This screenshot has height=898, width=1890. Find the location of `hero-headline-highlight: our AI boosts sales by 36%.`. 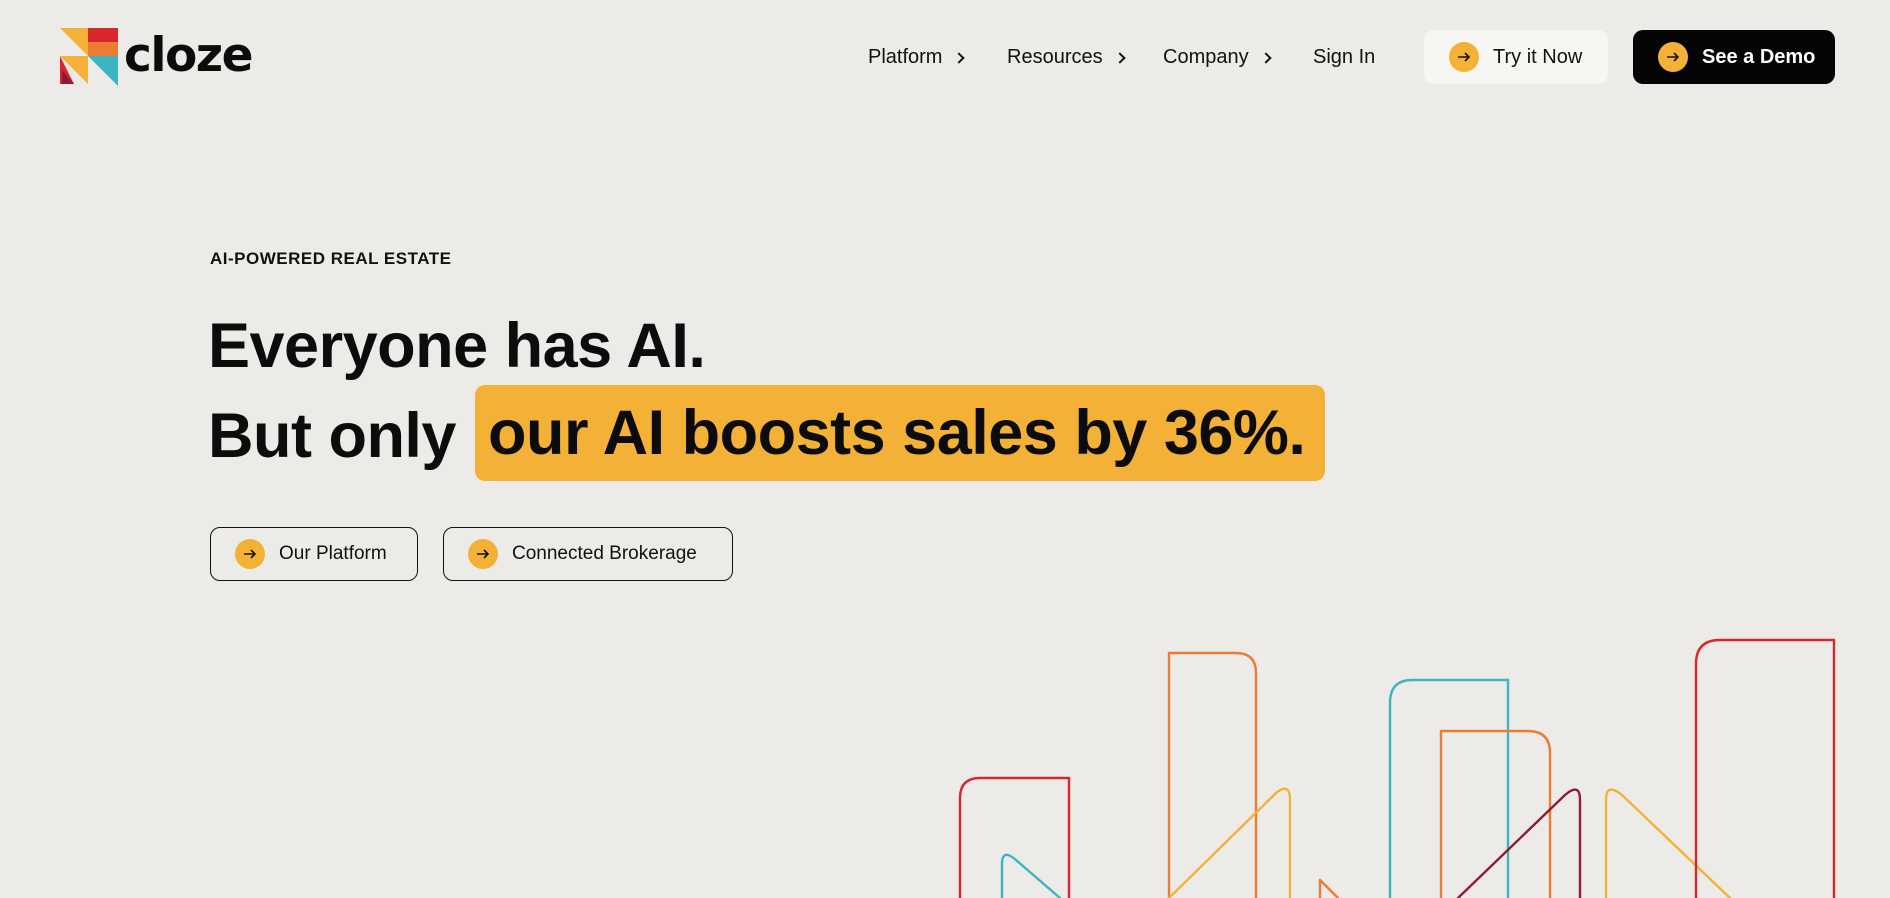

hero-headline-highlight: our AI boosts sales by 36%. is located at coordinates (900, 433).